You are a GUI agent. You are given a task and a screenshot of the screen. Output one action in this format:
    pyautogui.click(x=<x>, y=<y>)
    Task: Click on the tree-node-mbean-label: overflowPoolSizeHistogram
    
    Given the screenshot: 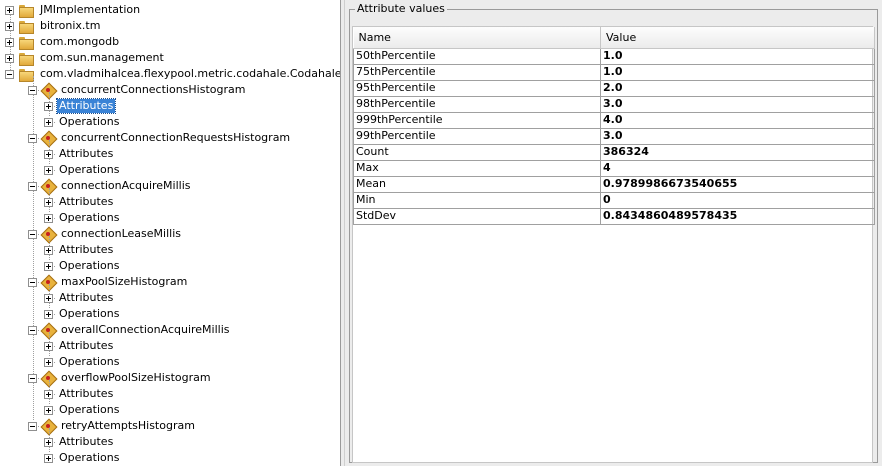 What is the action you would take?
    pyautogui.click(x=136, y=378)
    